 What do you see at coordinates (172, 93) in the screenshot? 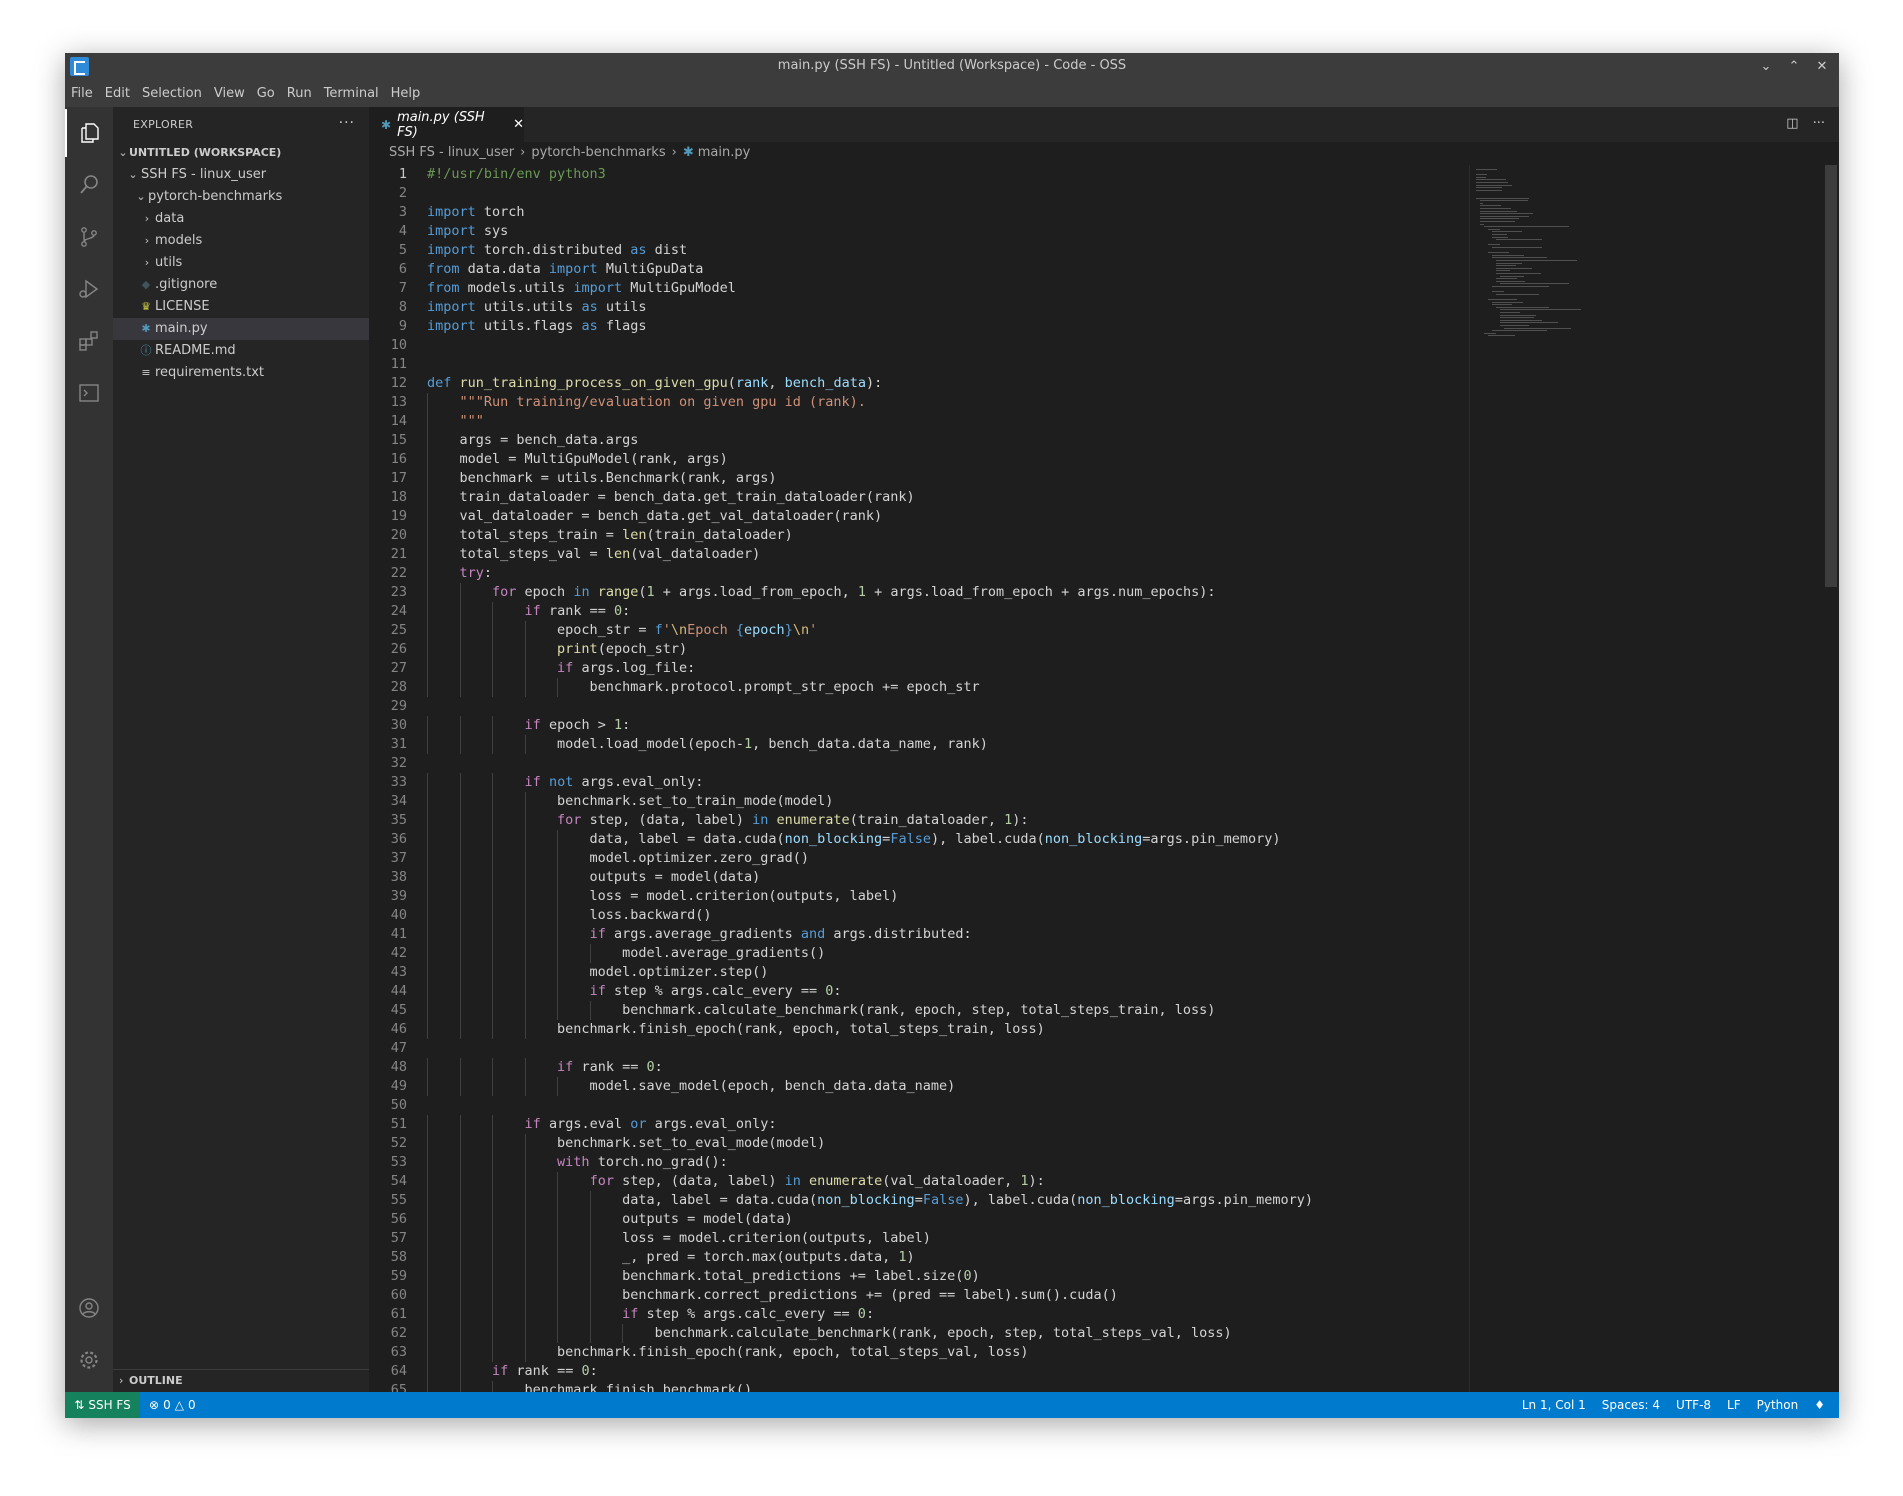
I see `menu-selection: Selection` at bounding box center [172, 93].